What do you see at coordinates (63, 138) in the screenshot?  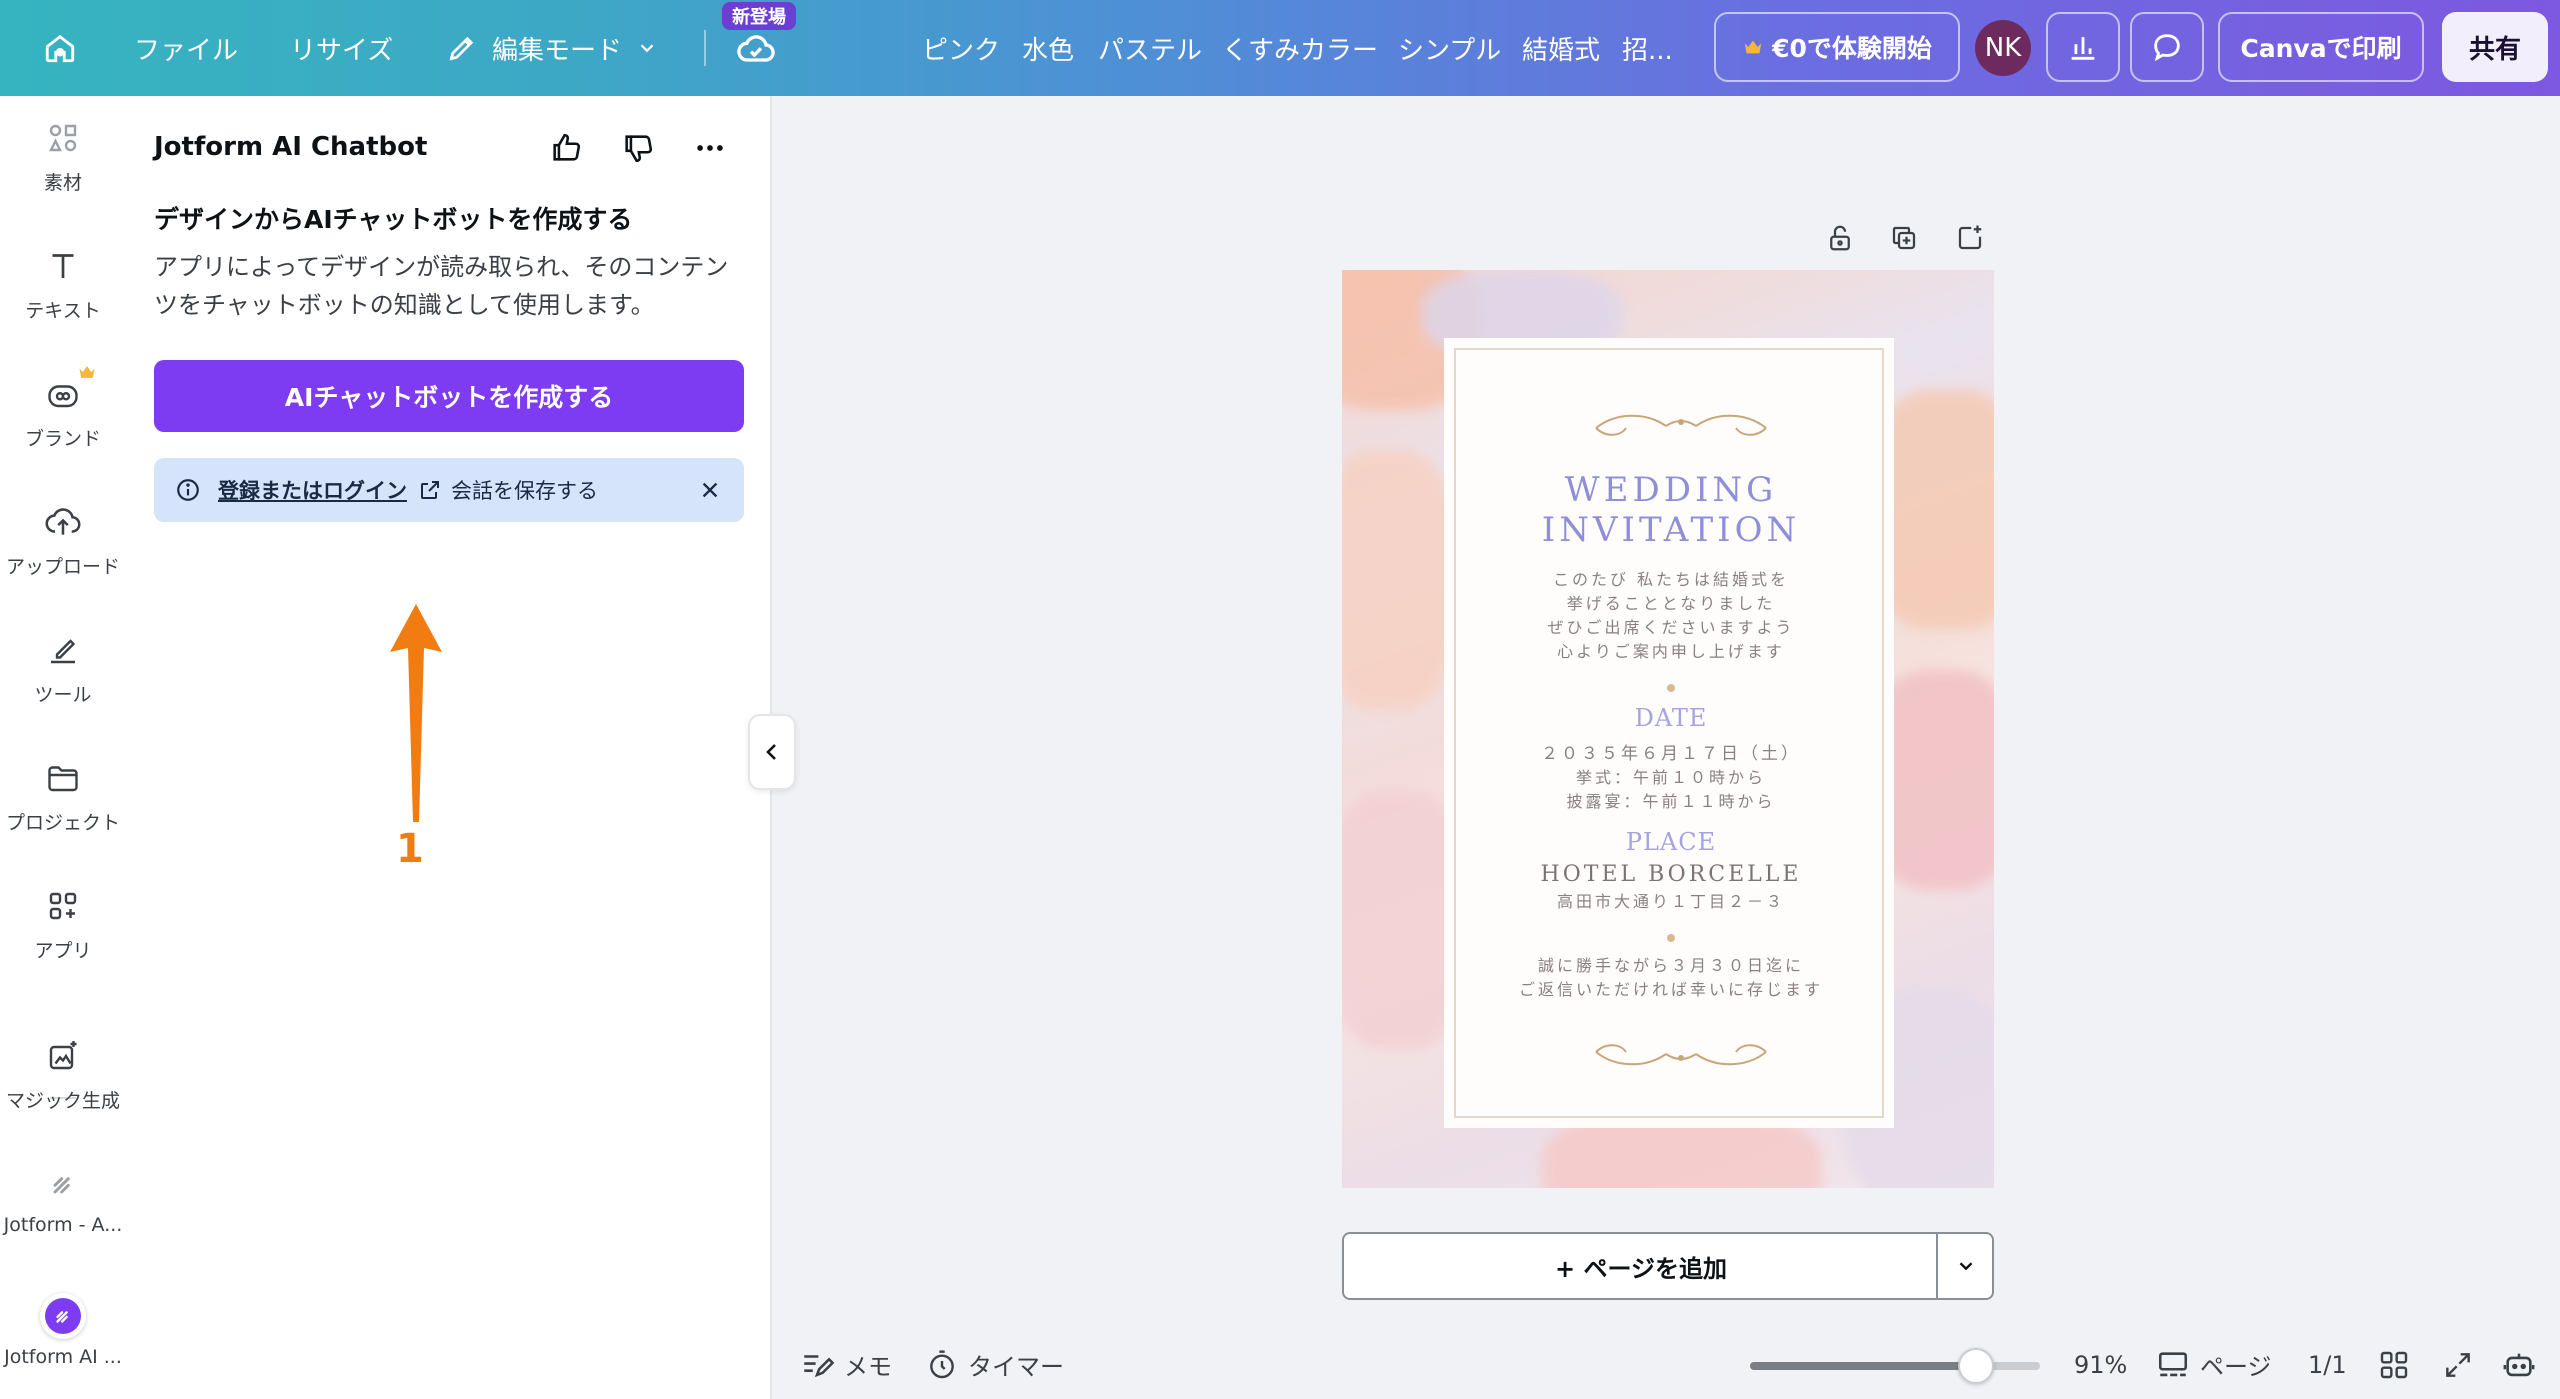 I see `elements-icon` at bounding box center [63, 138].